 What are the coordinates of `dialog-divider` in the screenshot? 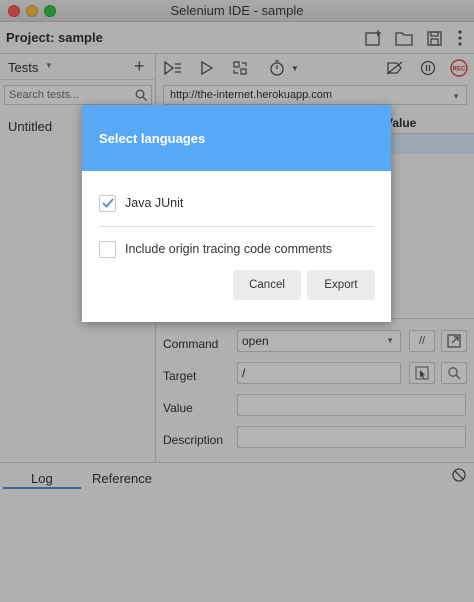 It's located at (236, 226).